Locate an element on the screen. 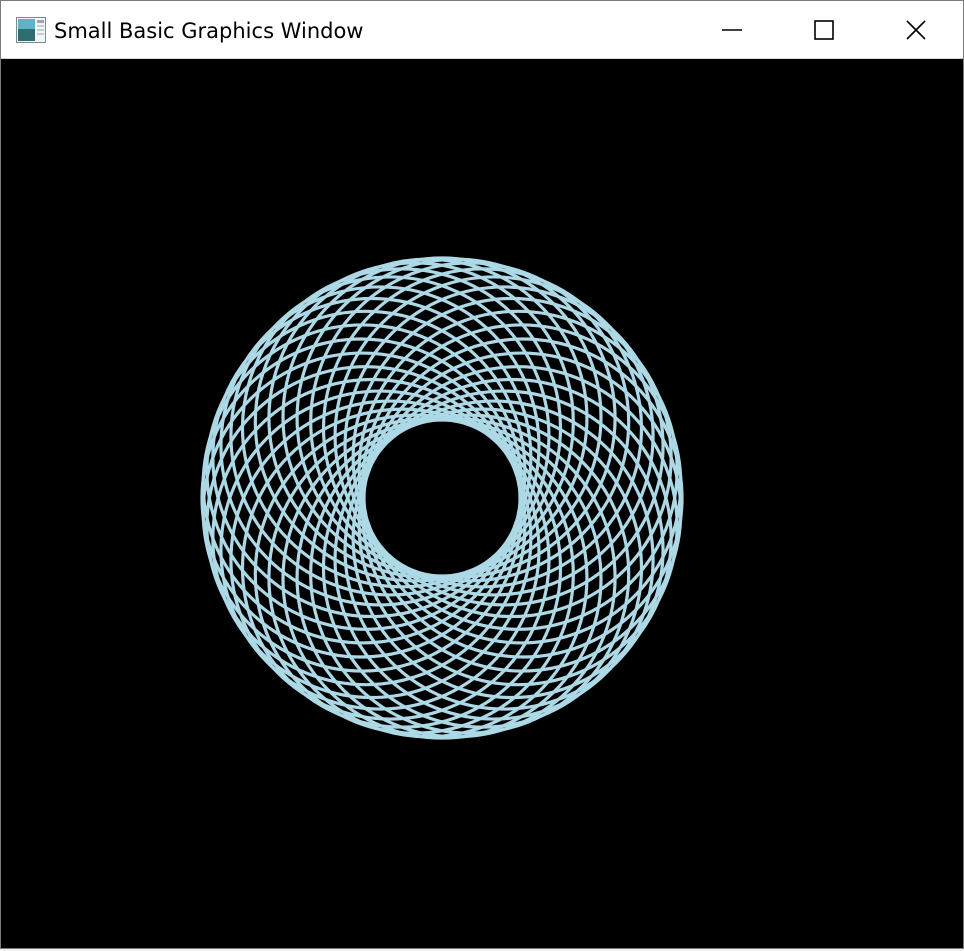 The height and width of the screenshot is (951, 964). window-title: Small Basic Graphics Window is located at coordinates (209, 31).